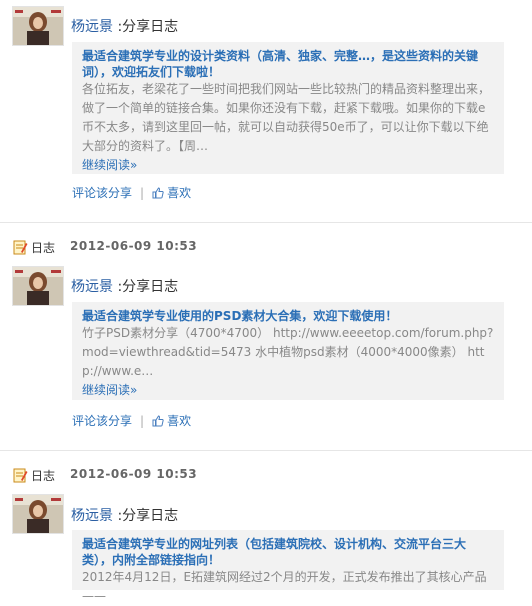 This screenshot has width=532, height=606. What do you see at coordinates (284, 586) in the screenshot?
I see `shared-post-summary: 2012年4月12日，E拓建筑网经过2个月的开发，正式发布推出了其核心产品——` at bounding box center [284, 586].